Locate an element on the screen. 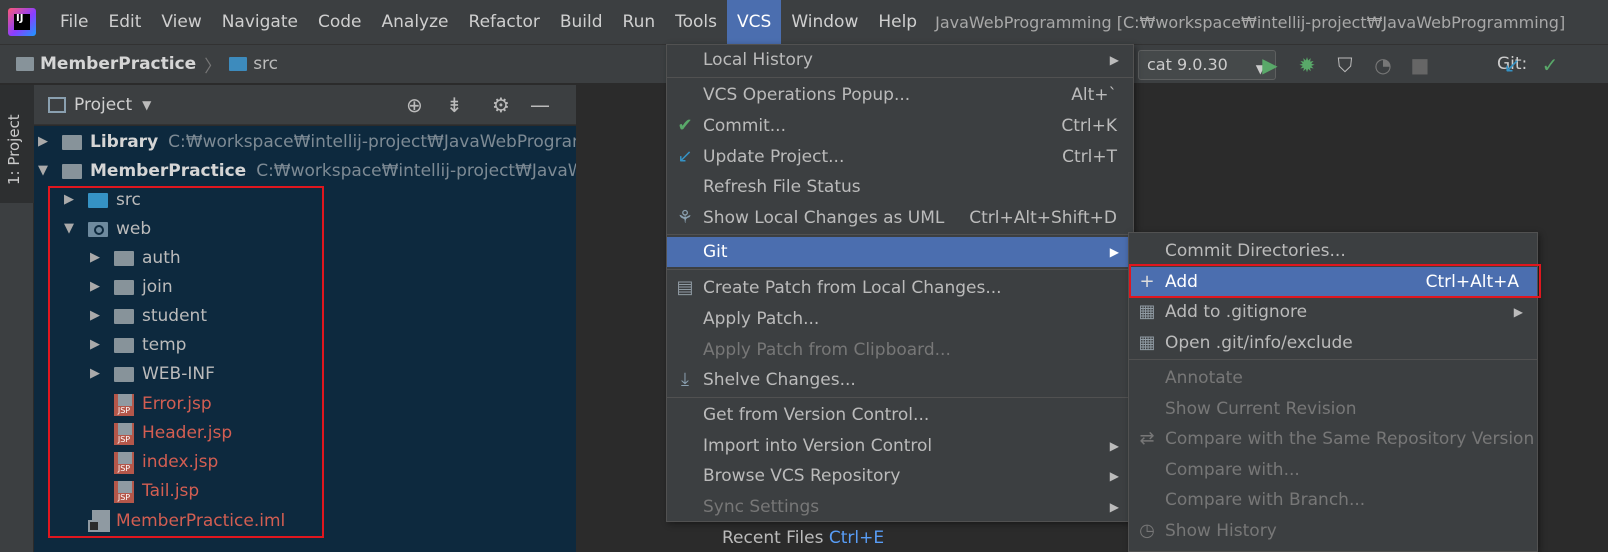  menu-item-label: Import into Version Control is located at coordinates (818, 446).